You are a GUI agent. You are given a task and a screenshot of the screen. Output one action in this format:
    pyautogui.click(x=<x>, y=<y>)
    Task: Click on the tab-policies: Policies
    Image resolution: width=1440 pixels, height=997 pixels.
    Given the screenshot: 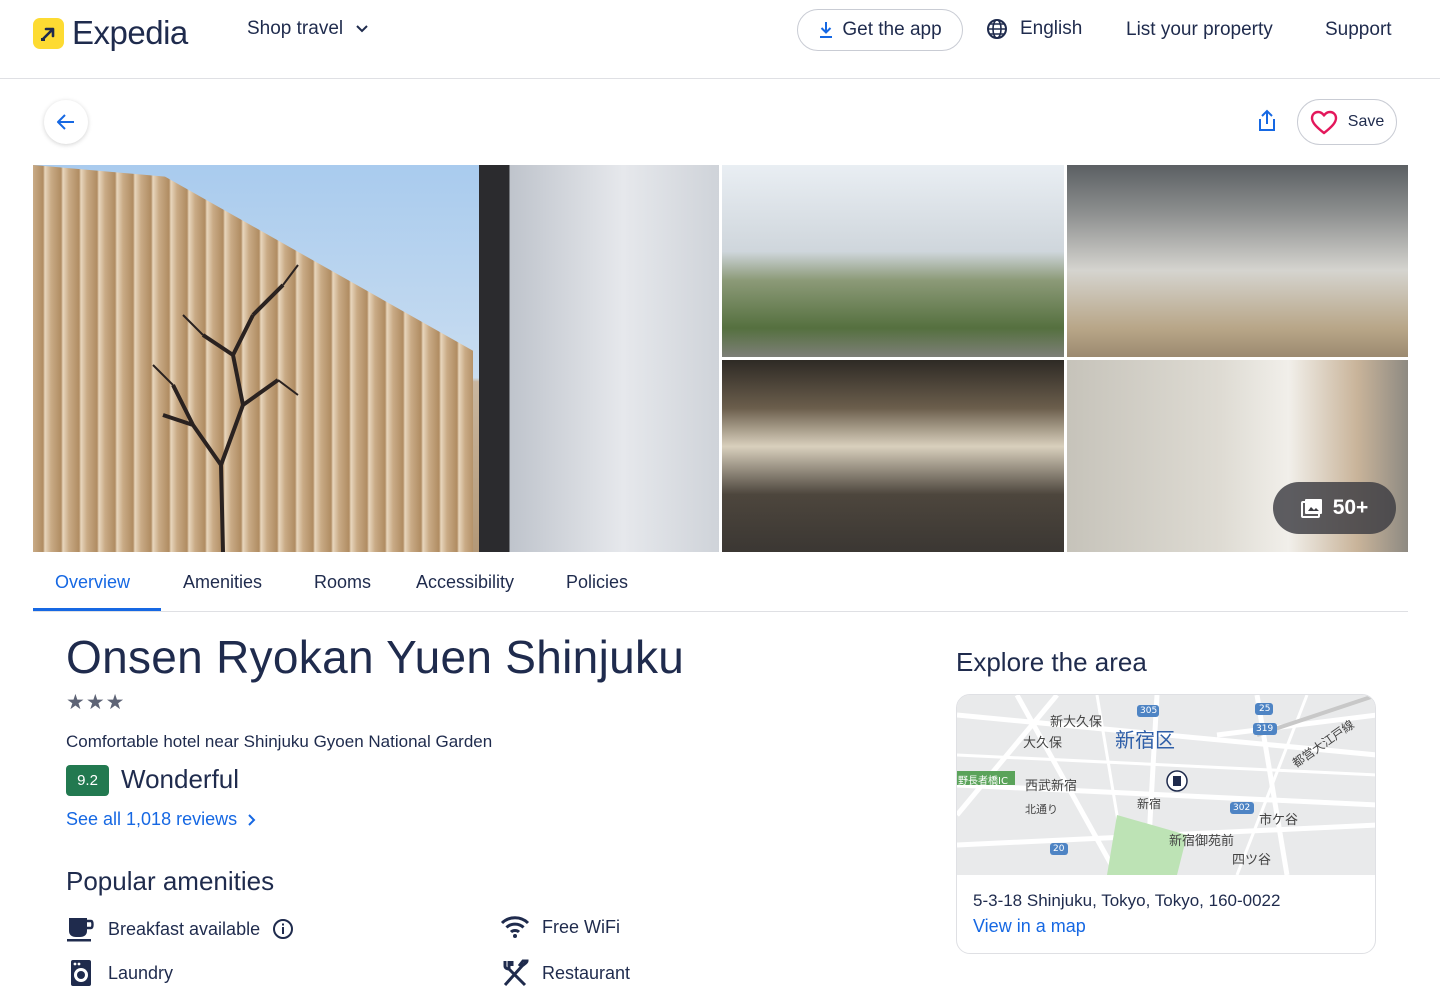 What is the action you would take?
    pyautogui.click(x=597, y=582)
    